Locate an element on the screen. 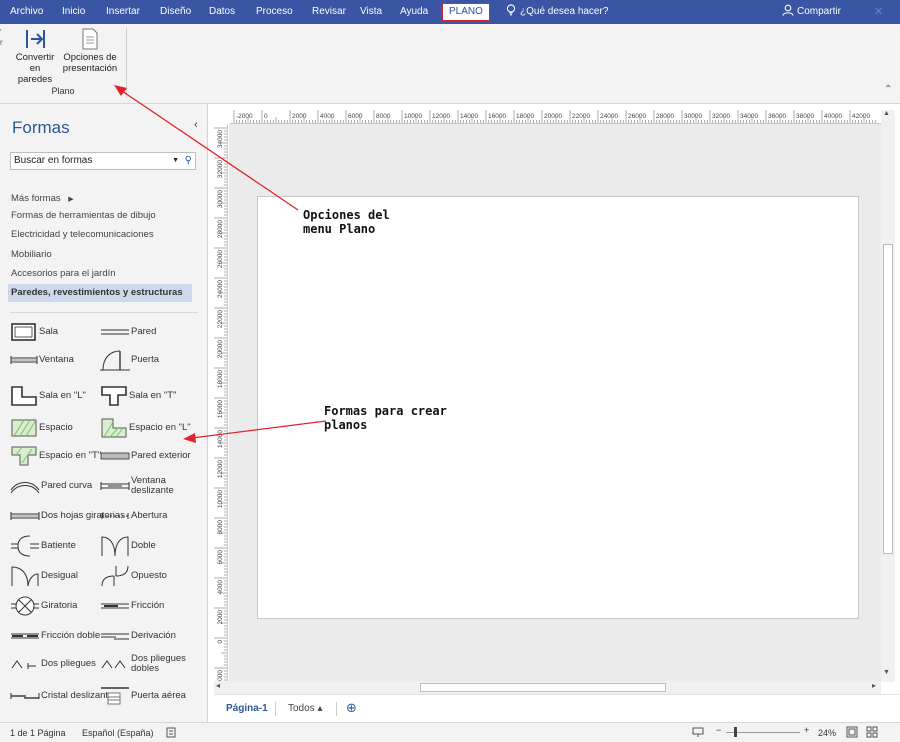 The height and width of the screenshot is (742, 900). shape-label: Puerta aérea is located at coordinates (158, 695).